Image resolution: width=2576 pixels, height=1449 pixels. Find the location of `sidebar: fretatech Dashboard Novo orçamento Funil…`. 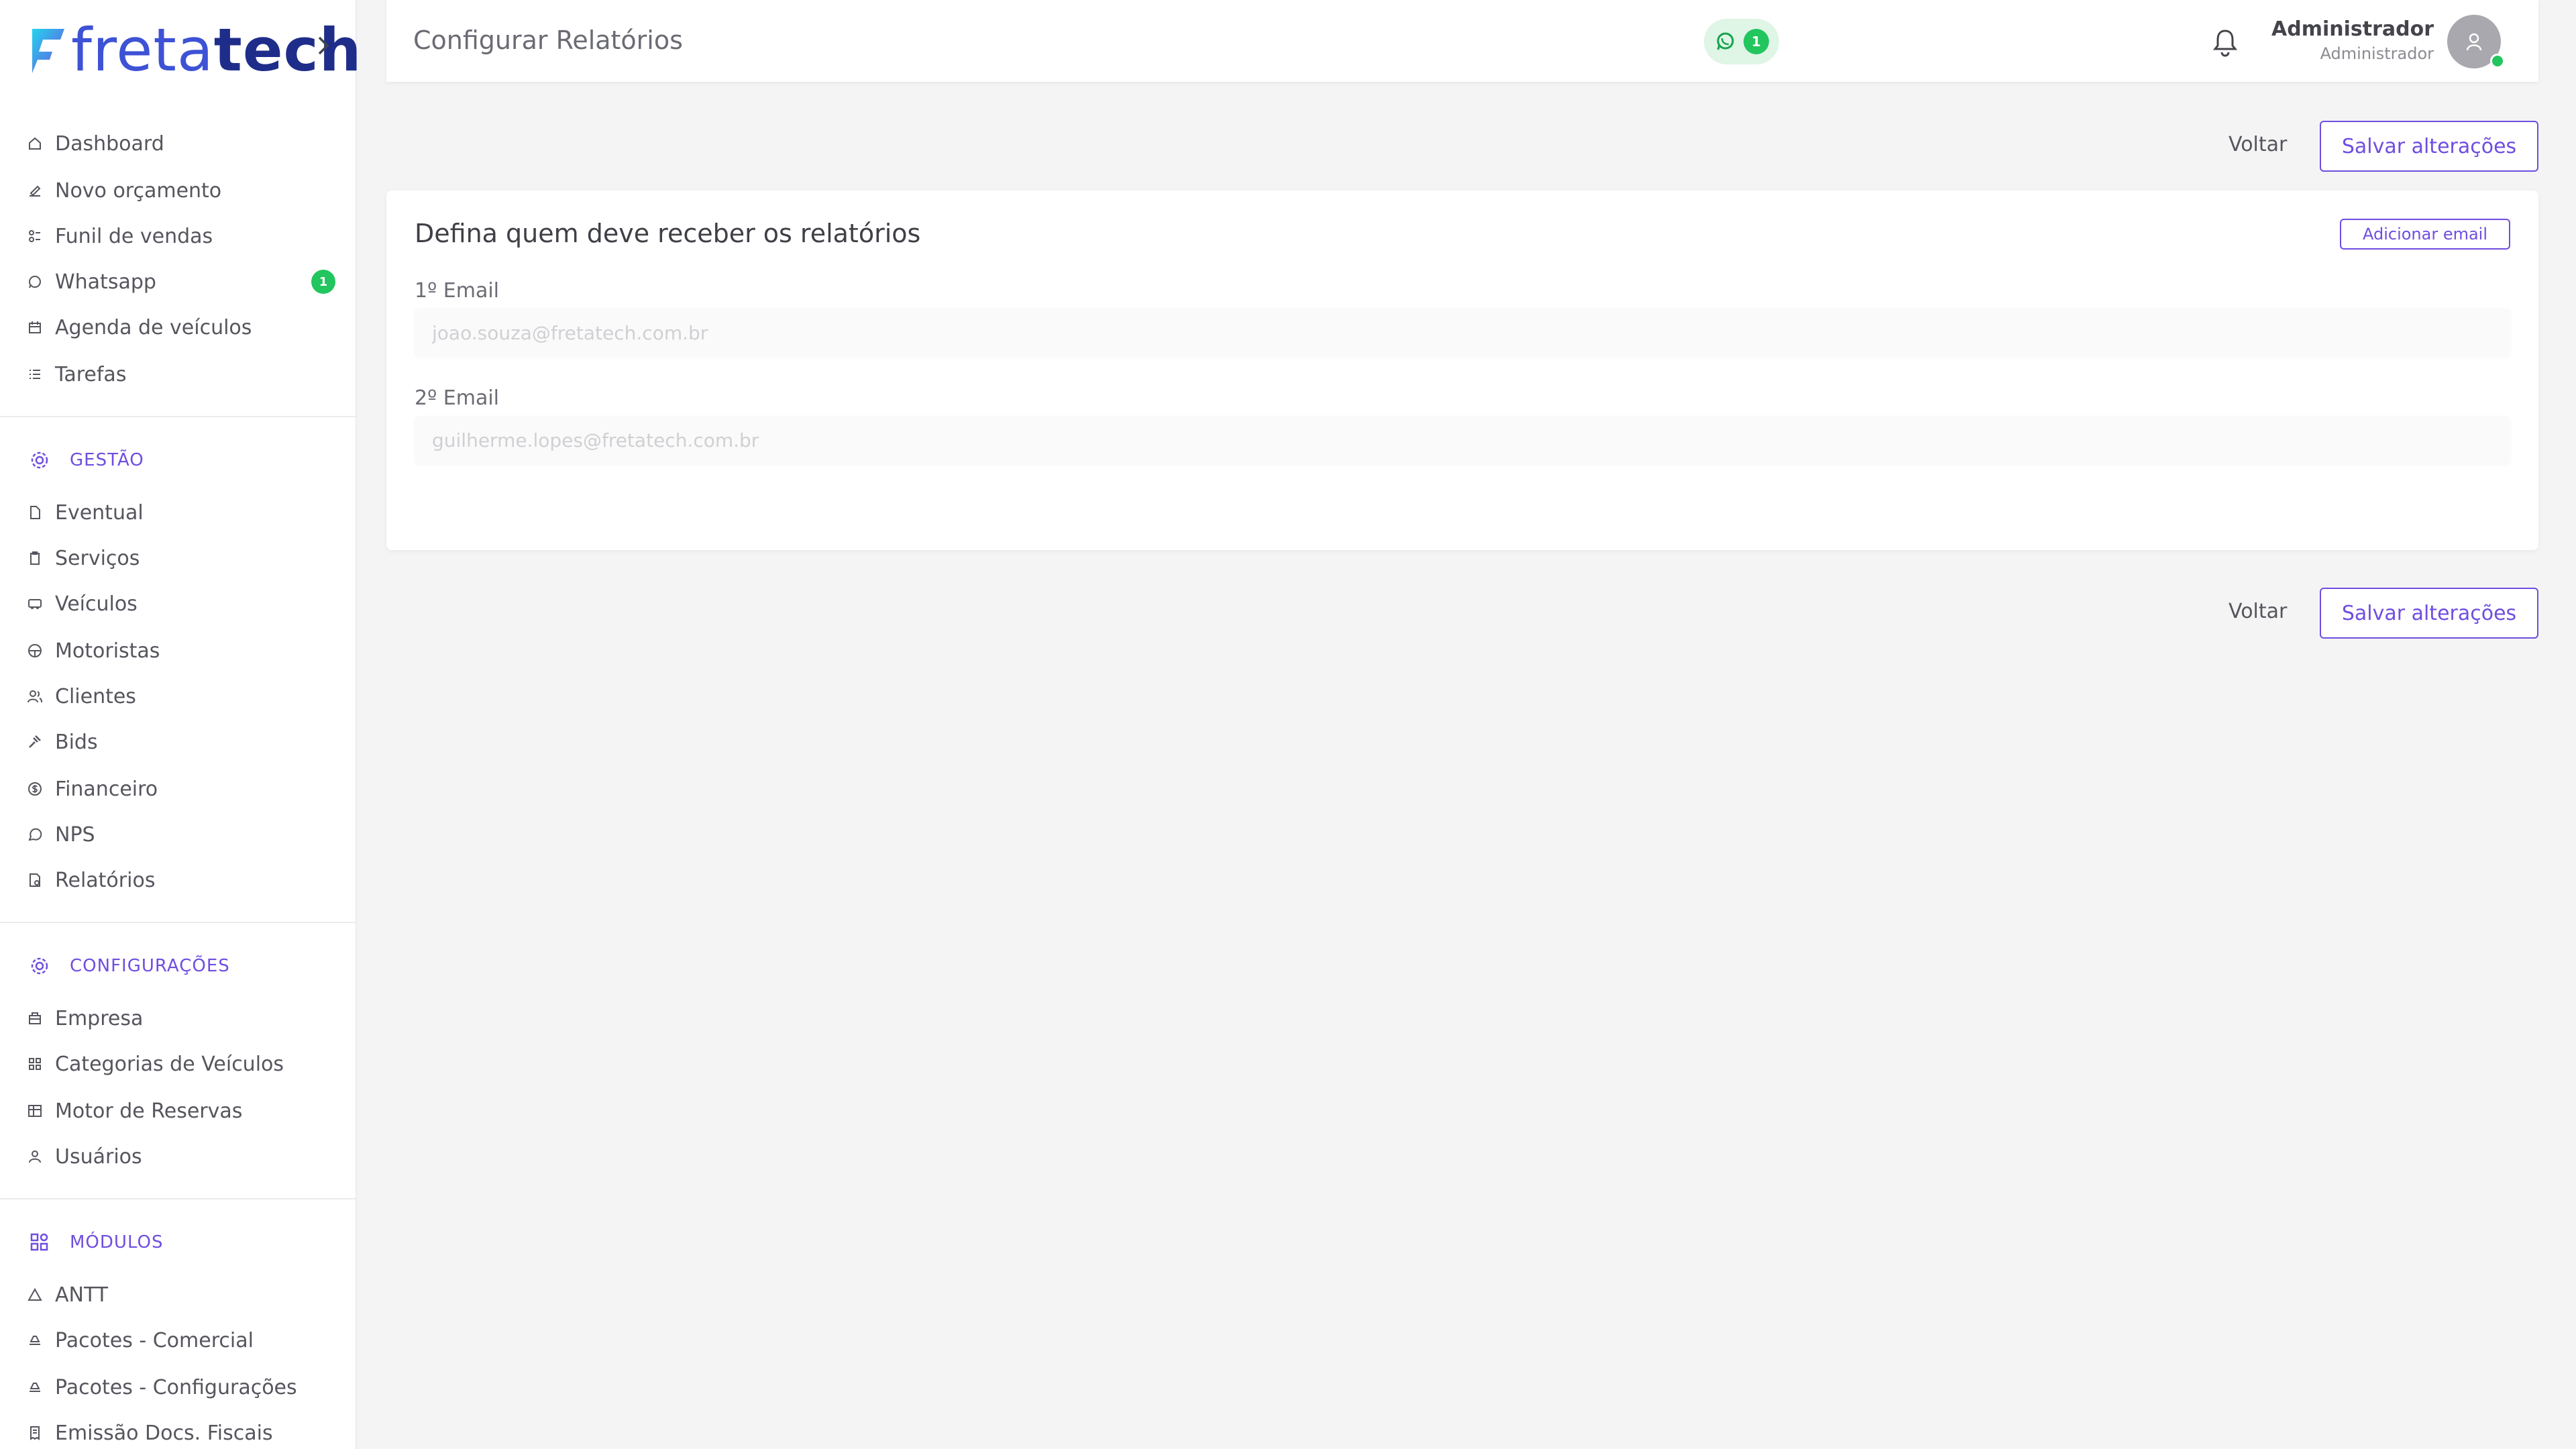

sidebar: fretatech Dashboard Novo orçamento Funil… is located at coordinates (180, 724).